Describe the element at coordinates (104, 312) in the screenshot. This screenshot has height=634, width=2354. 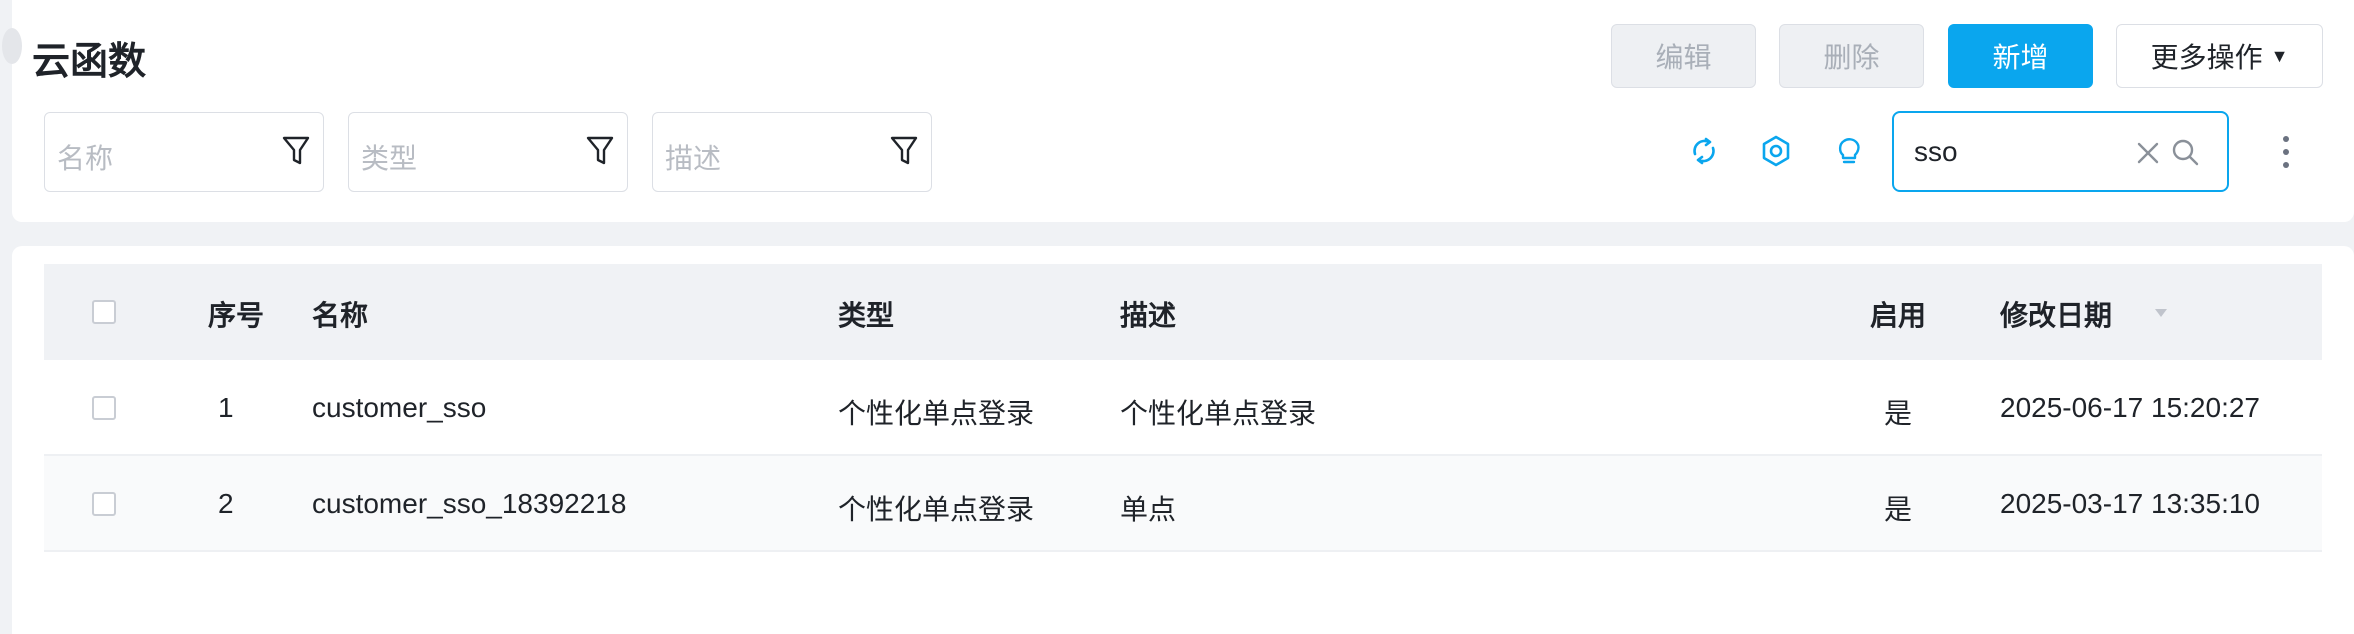
I see `select-all-checkbox` at that location.